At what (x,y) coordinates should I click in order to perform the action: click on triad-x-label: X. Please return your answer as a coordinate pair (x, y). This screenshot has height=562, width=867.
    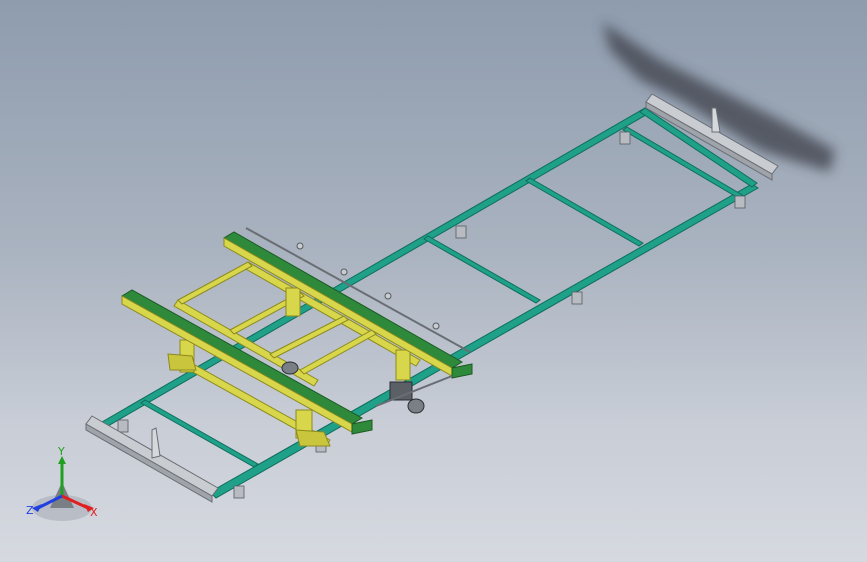
    Looking at the image, I should click on (94, 512).